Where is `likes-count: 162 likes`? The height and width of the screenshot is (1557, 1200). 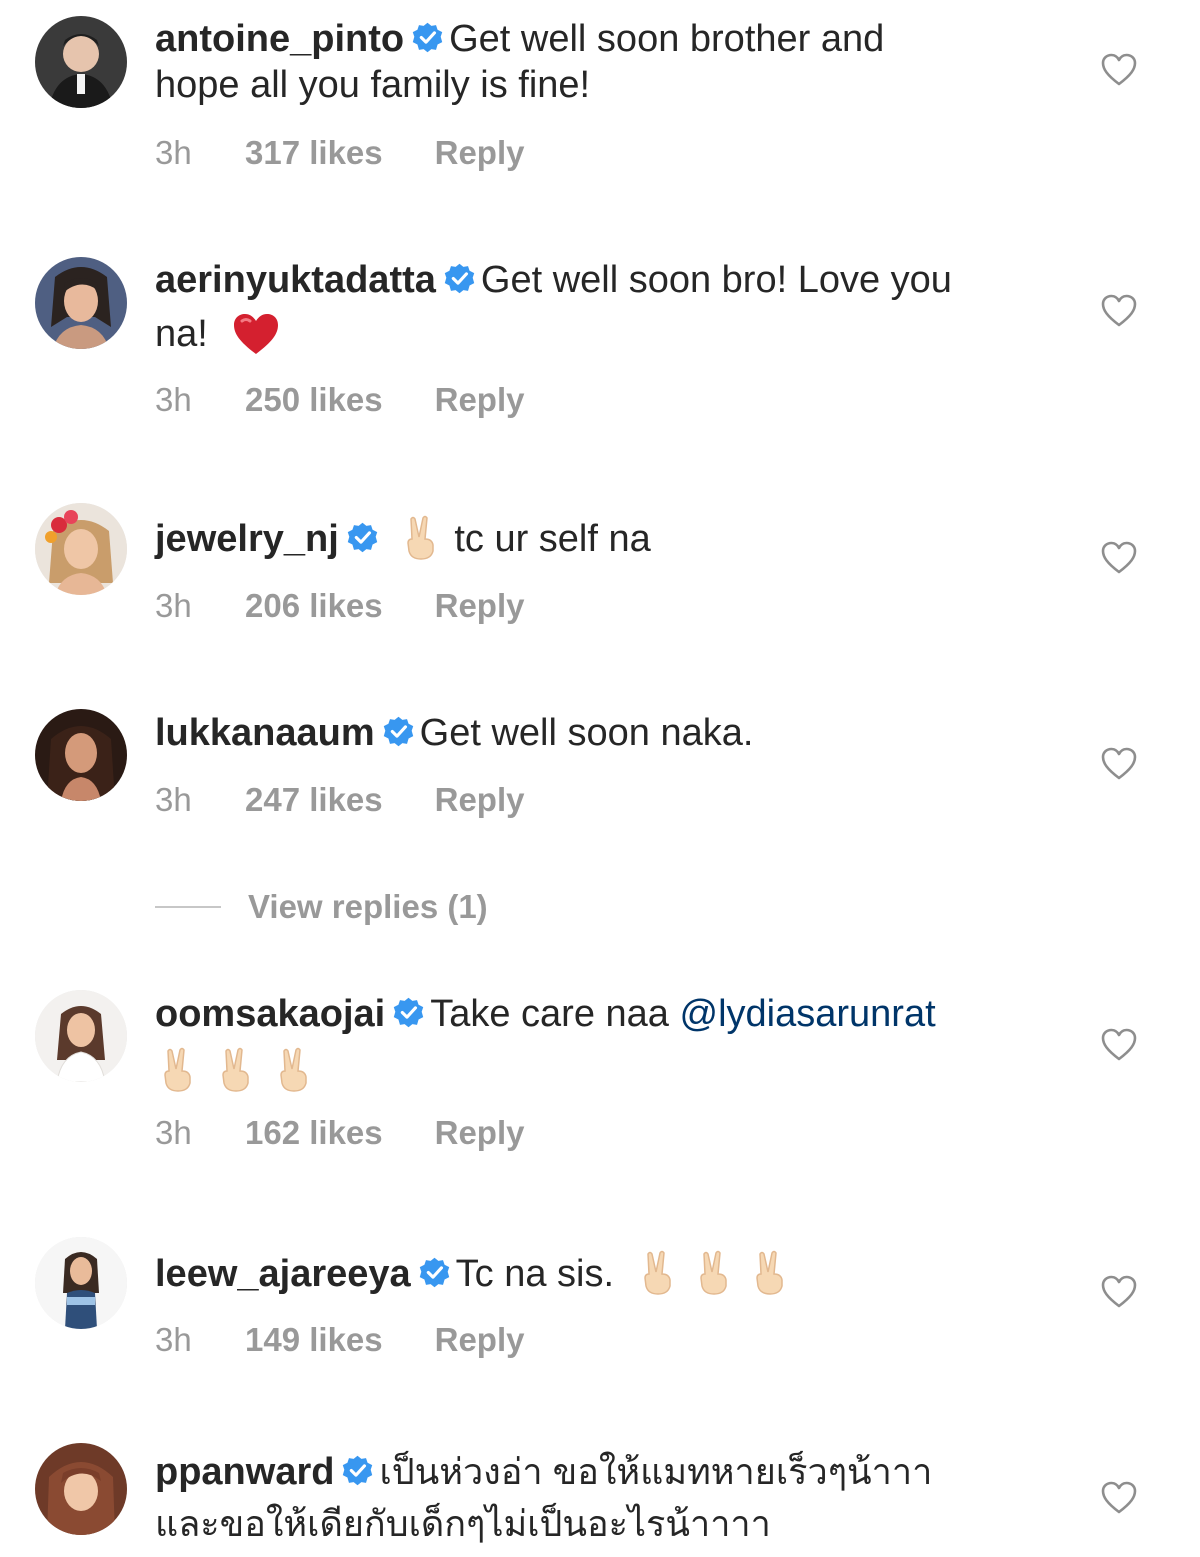
likes-count: 162 likes is located at coordinates (314, 1133).